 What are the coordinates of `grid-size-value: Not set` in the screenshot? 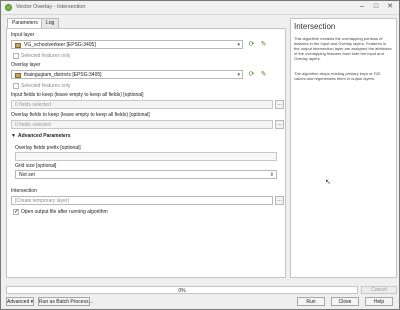 It's located at (27, 175).